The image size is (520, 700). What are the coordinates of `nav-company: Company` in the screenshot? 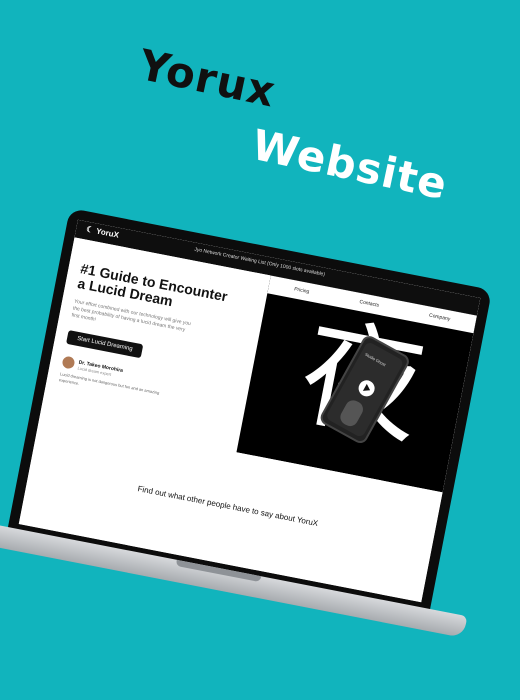 It's located at (440, 318).